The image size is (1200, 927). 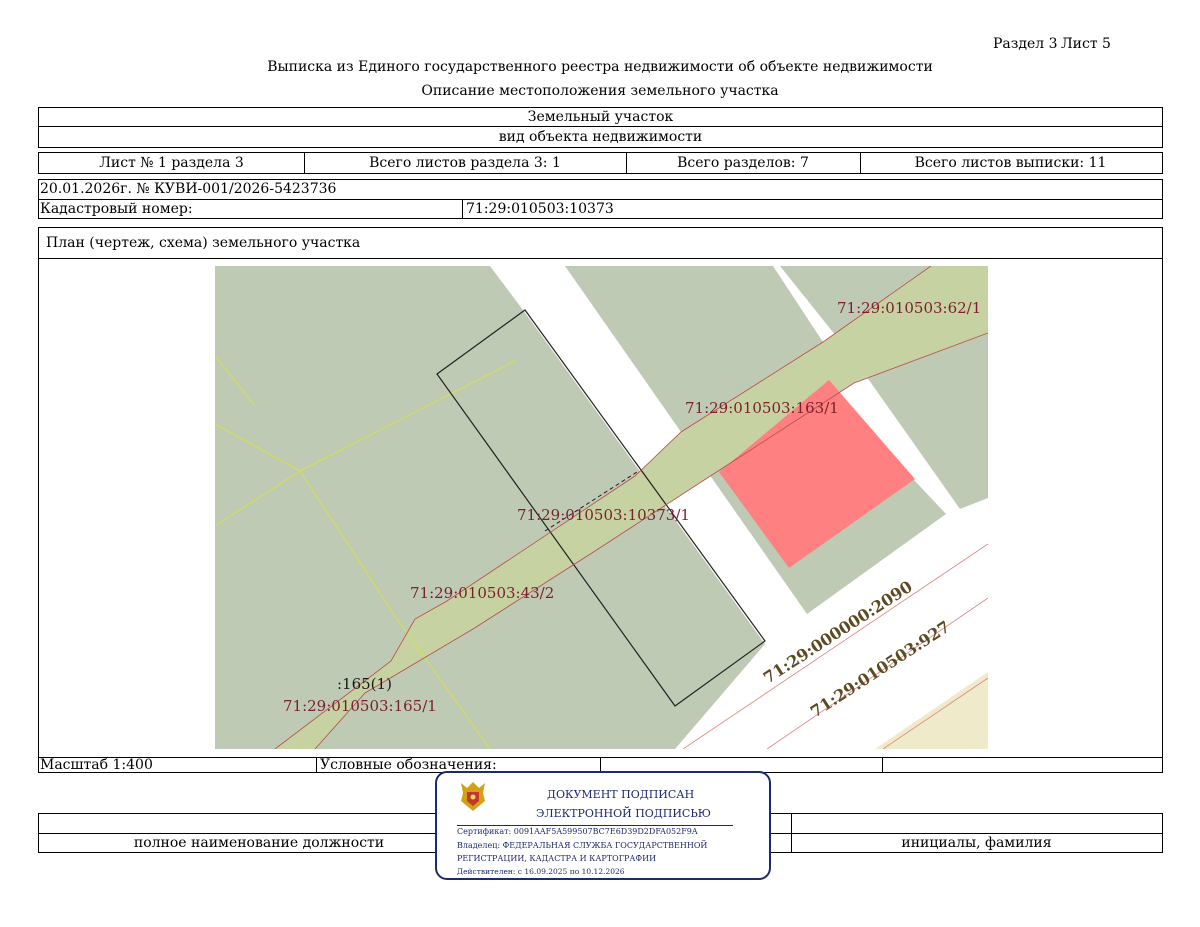 What do you see at coordinates (595, 825) in the screenshot?
I see `stamp-divider` at bounding box center [595, 825].